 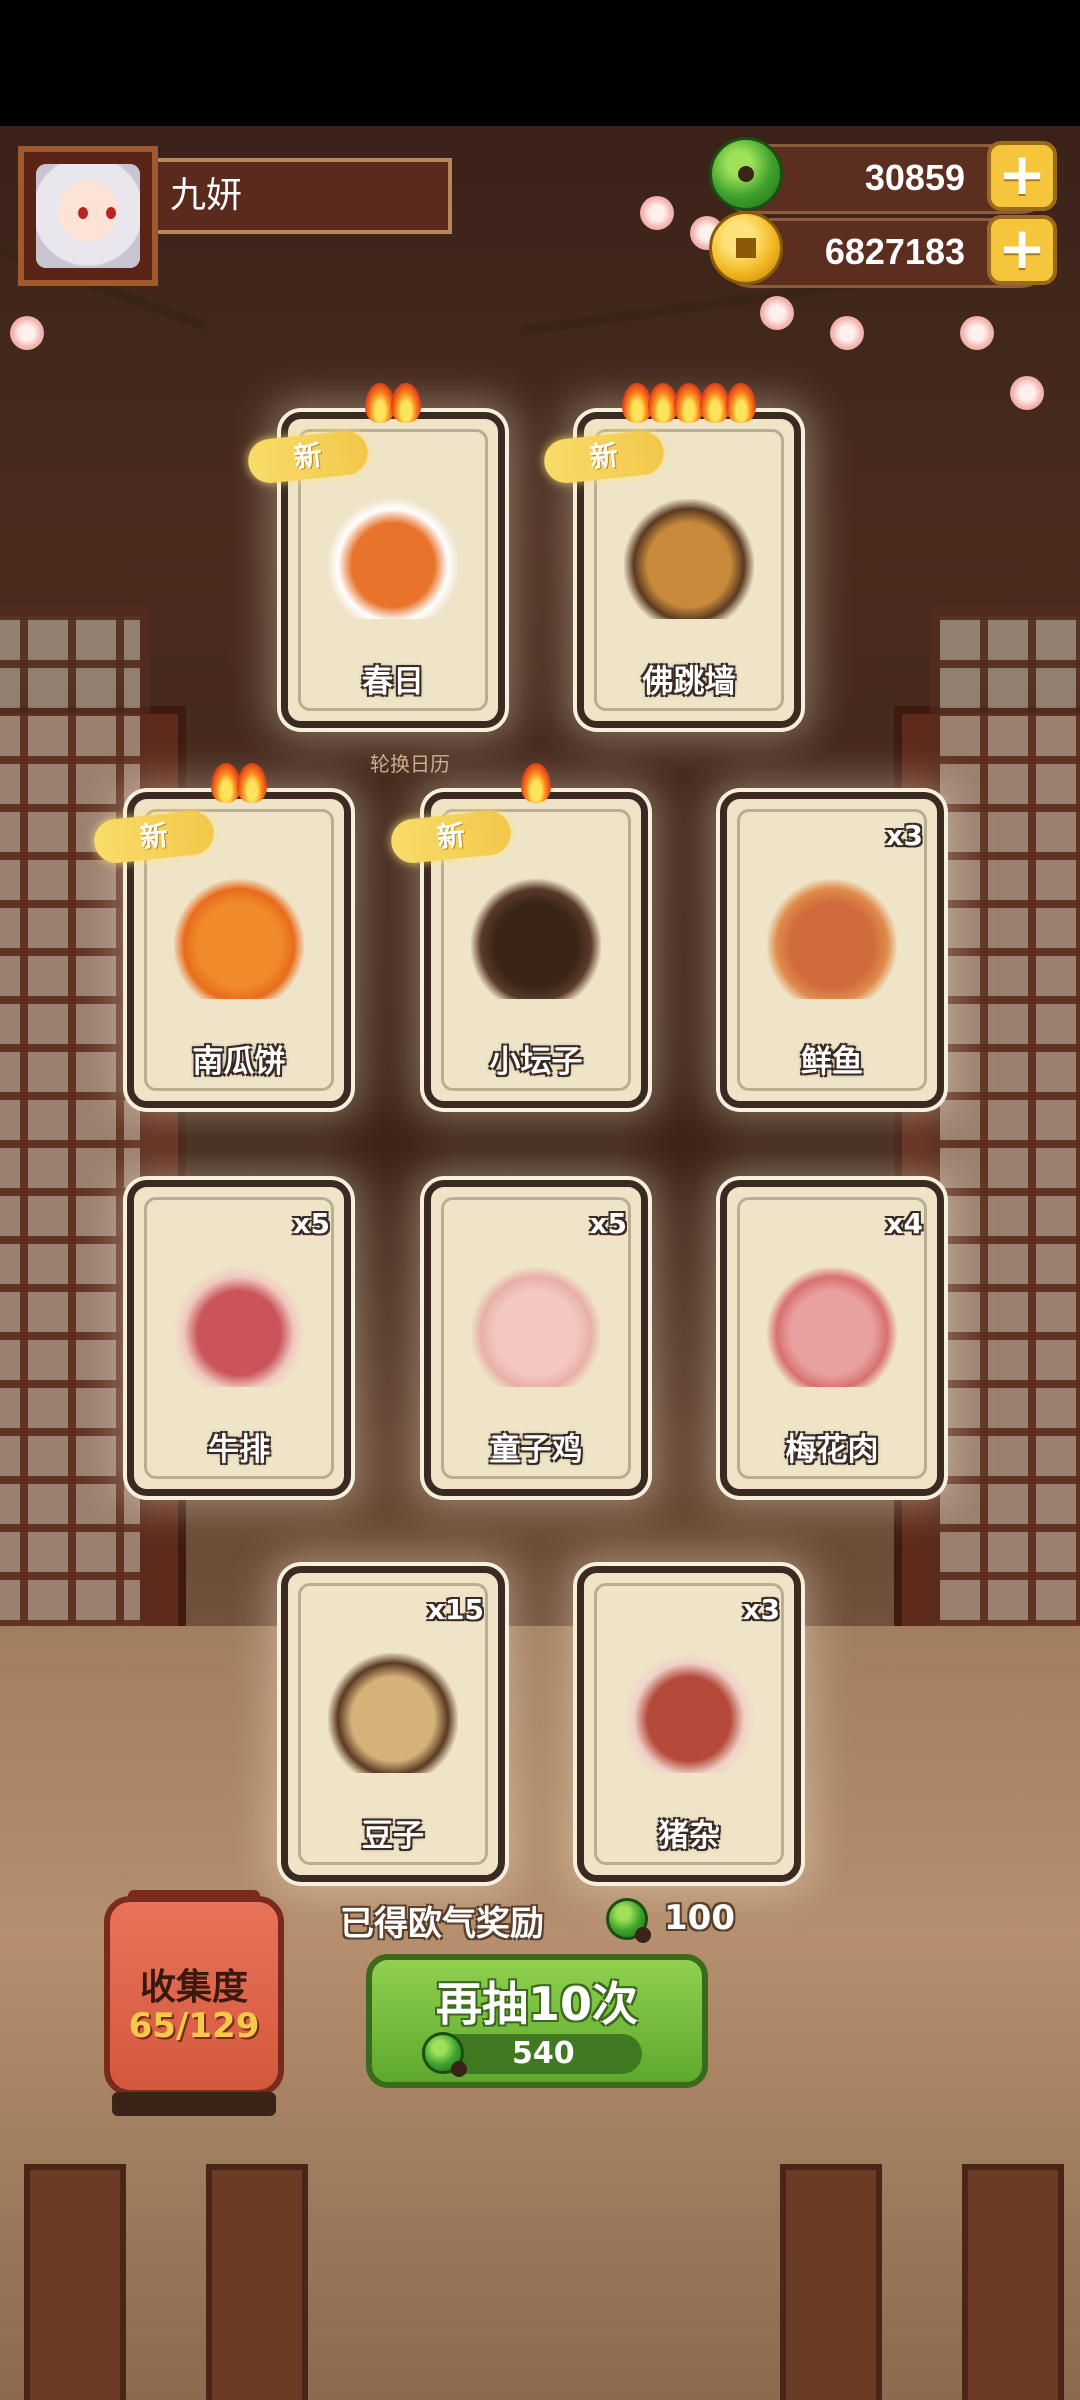 What do you see at coordinates (239, 1062) in the screenshot?
I see `card-label: 南瓜饼` at bounding box center [239, 1062].